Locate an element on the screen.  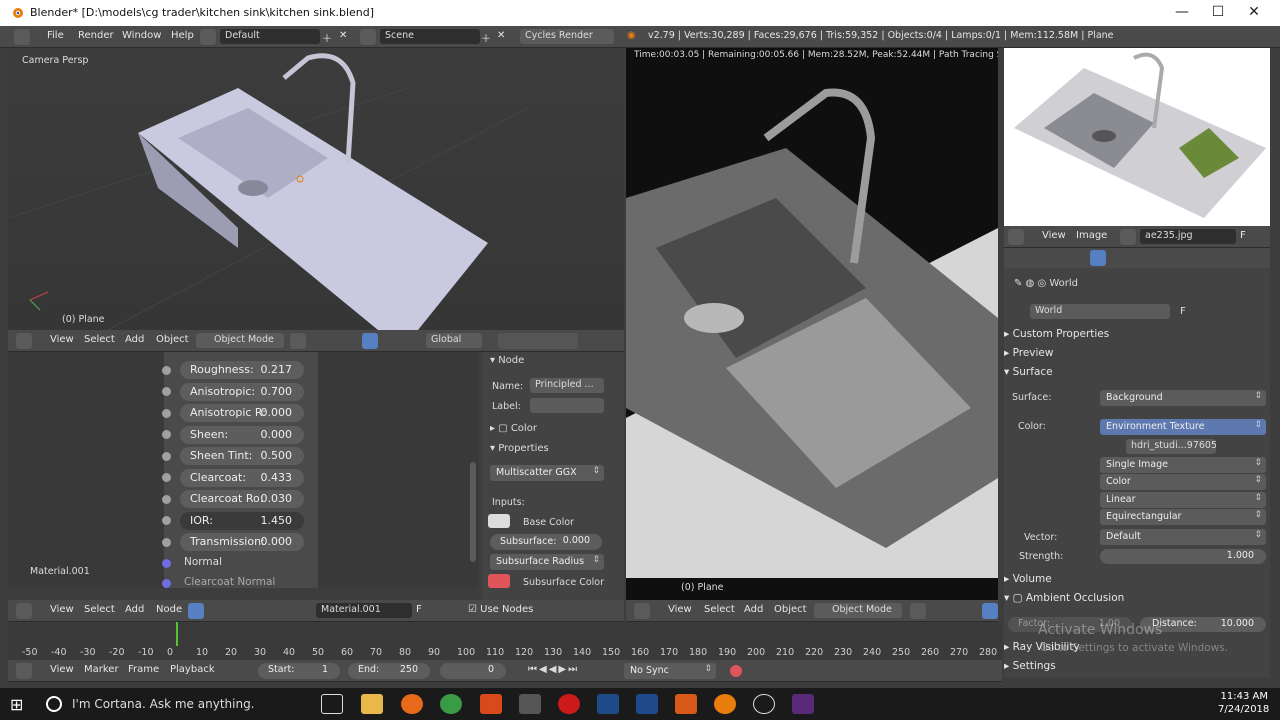
firefox-icon is located at coordinates (412, 704).